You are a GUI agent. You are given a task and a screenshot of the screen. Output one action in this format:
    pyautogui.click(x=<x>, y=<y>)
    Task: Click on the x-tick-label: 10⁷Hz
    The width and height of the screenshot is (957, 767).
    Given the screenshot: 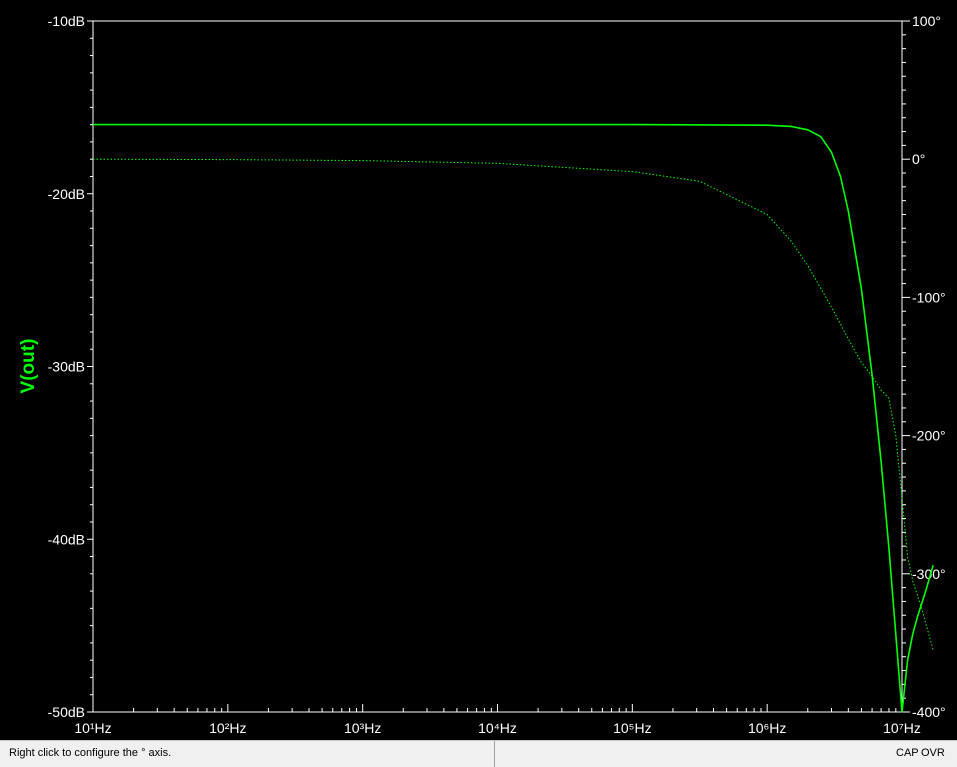 What is the action you would take?
    pyautogui.click(x=902, y=728)
    